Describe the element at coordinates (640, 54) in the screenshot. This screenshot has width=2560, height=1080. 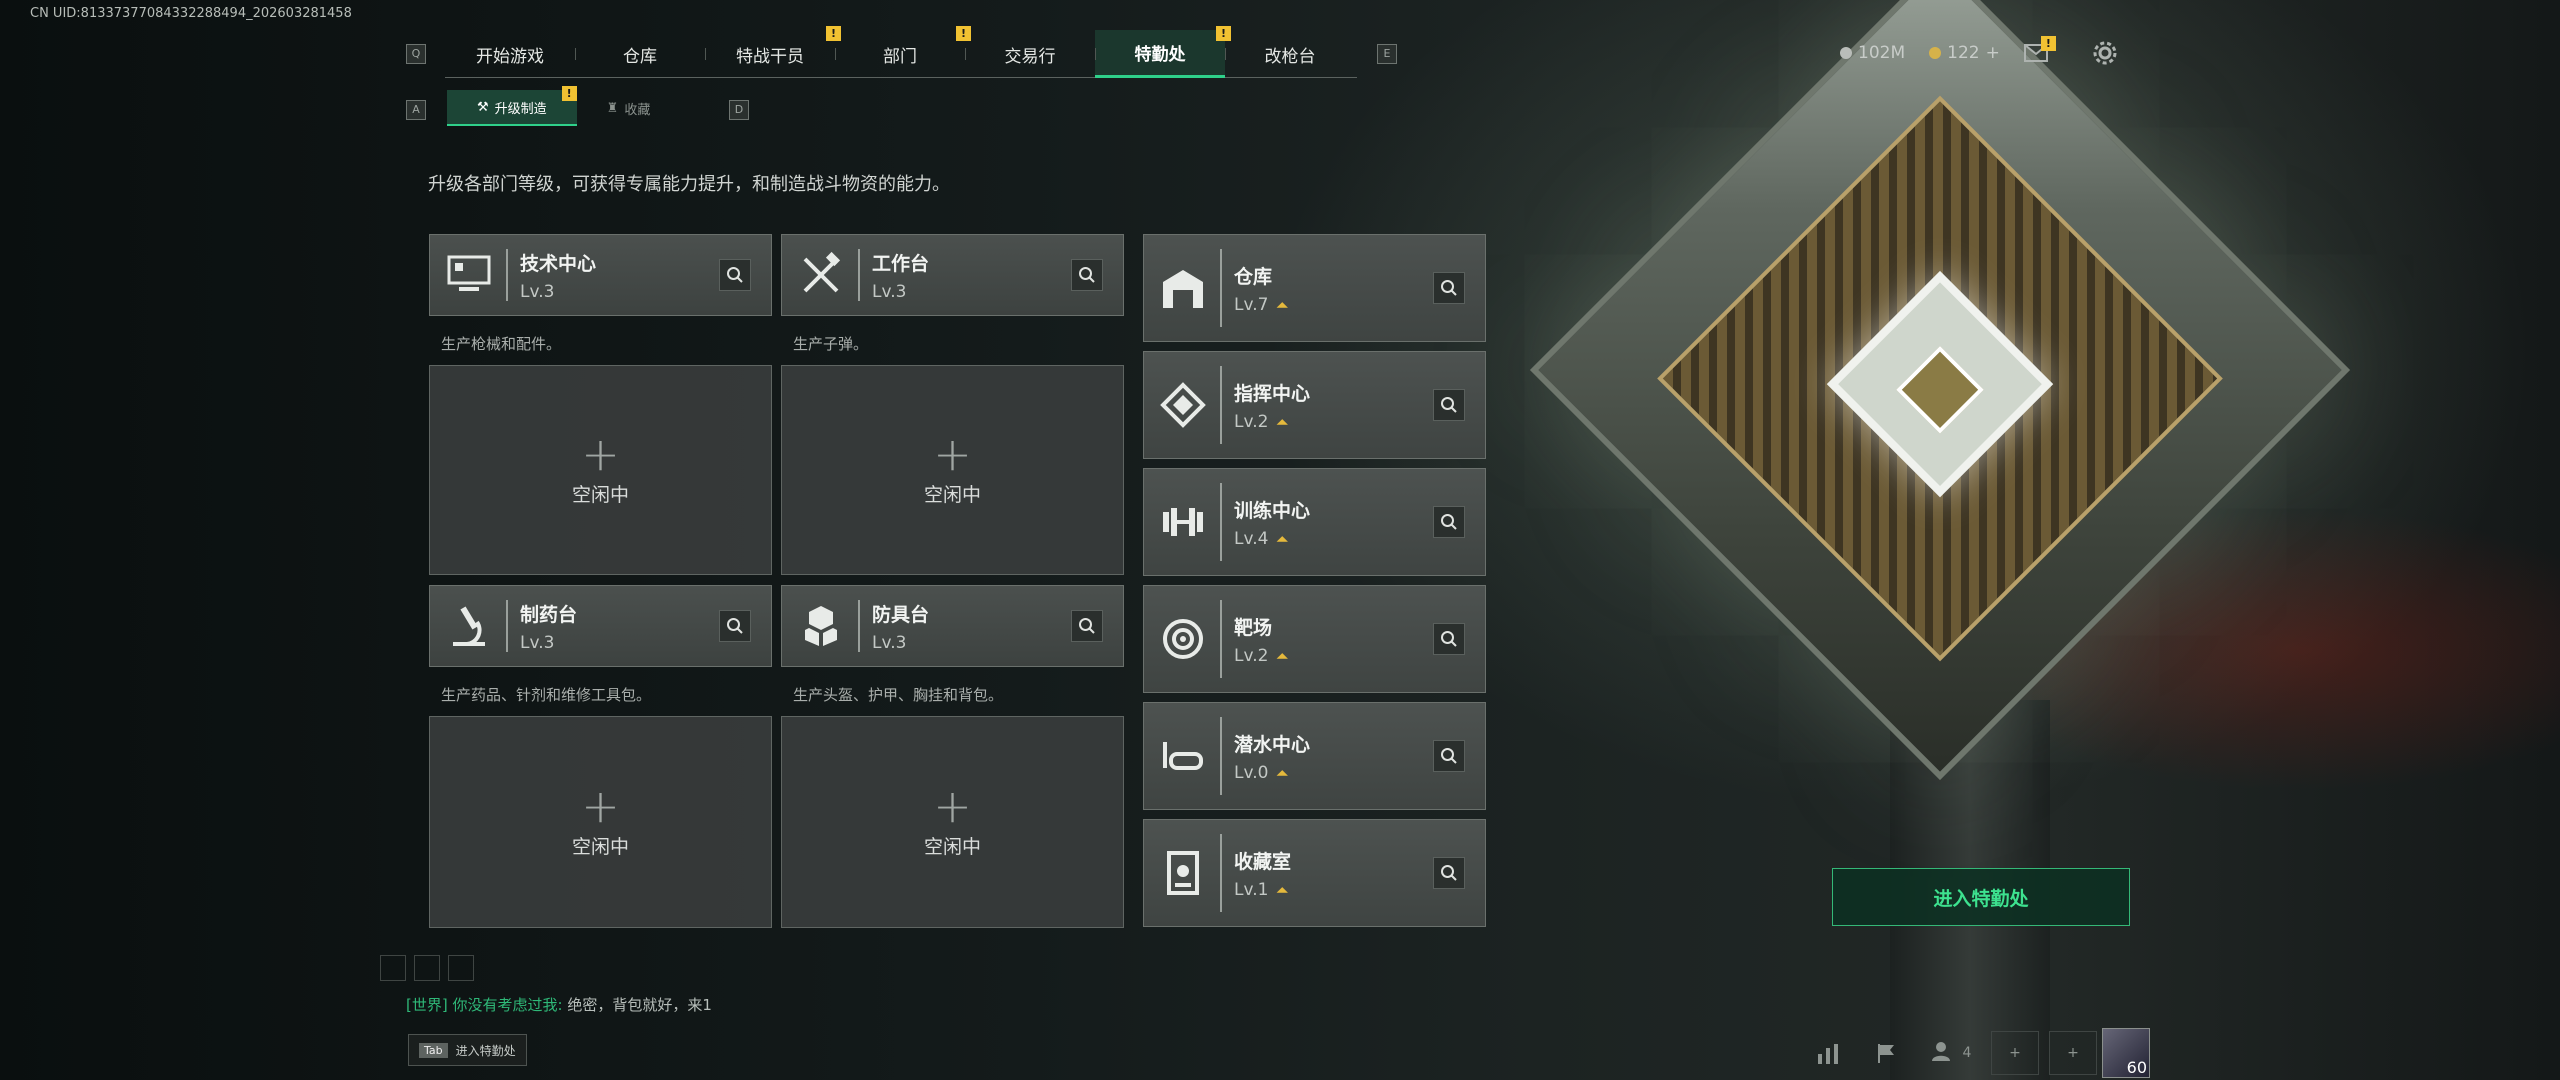
I see `tab-warehouse: 仓库` at that location.